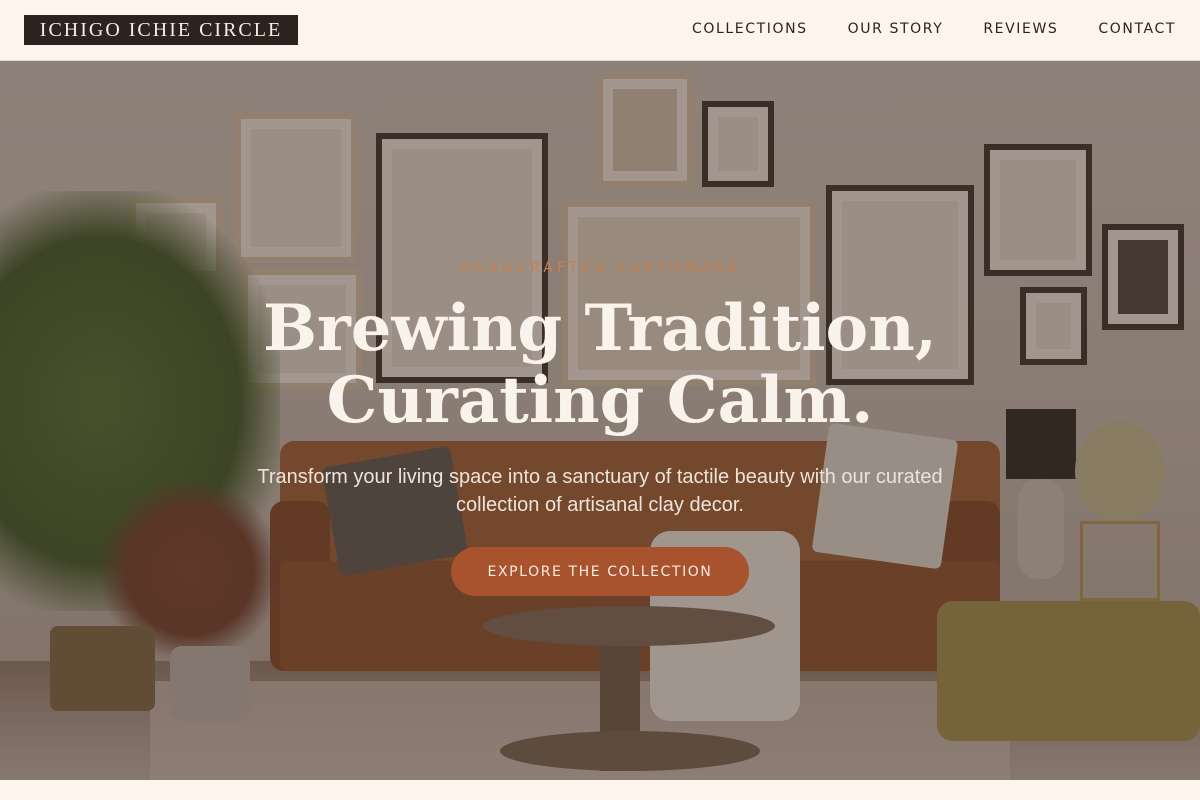 This screenshot has width=1200, height=800. What do you see at coordinates (600, 328) in the screenshot?
I see `hero-headline-line-1: Brewing Tradition,` at bounding box center [600, 328].